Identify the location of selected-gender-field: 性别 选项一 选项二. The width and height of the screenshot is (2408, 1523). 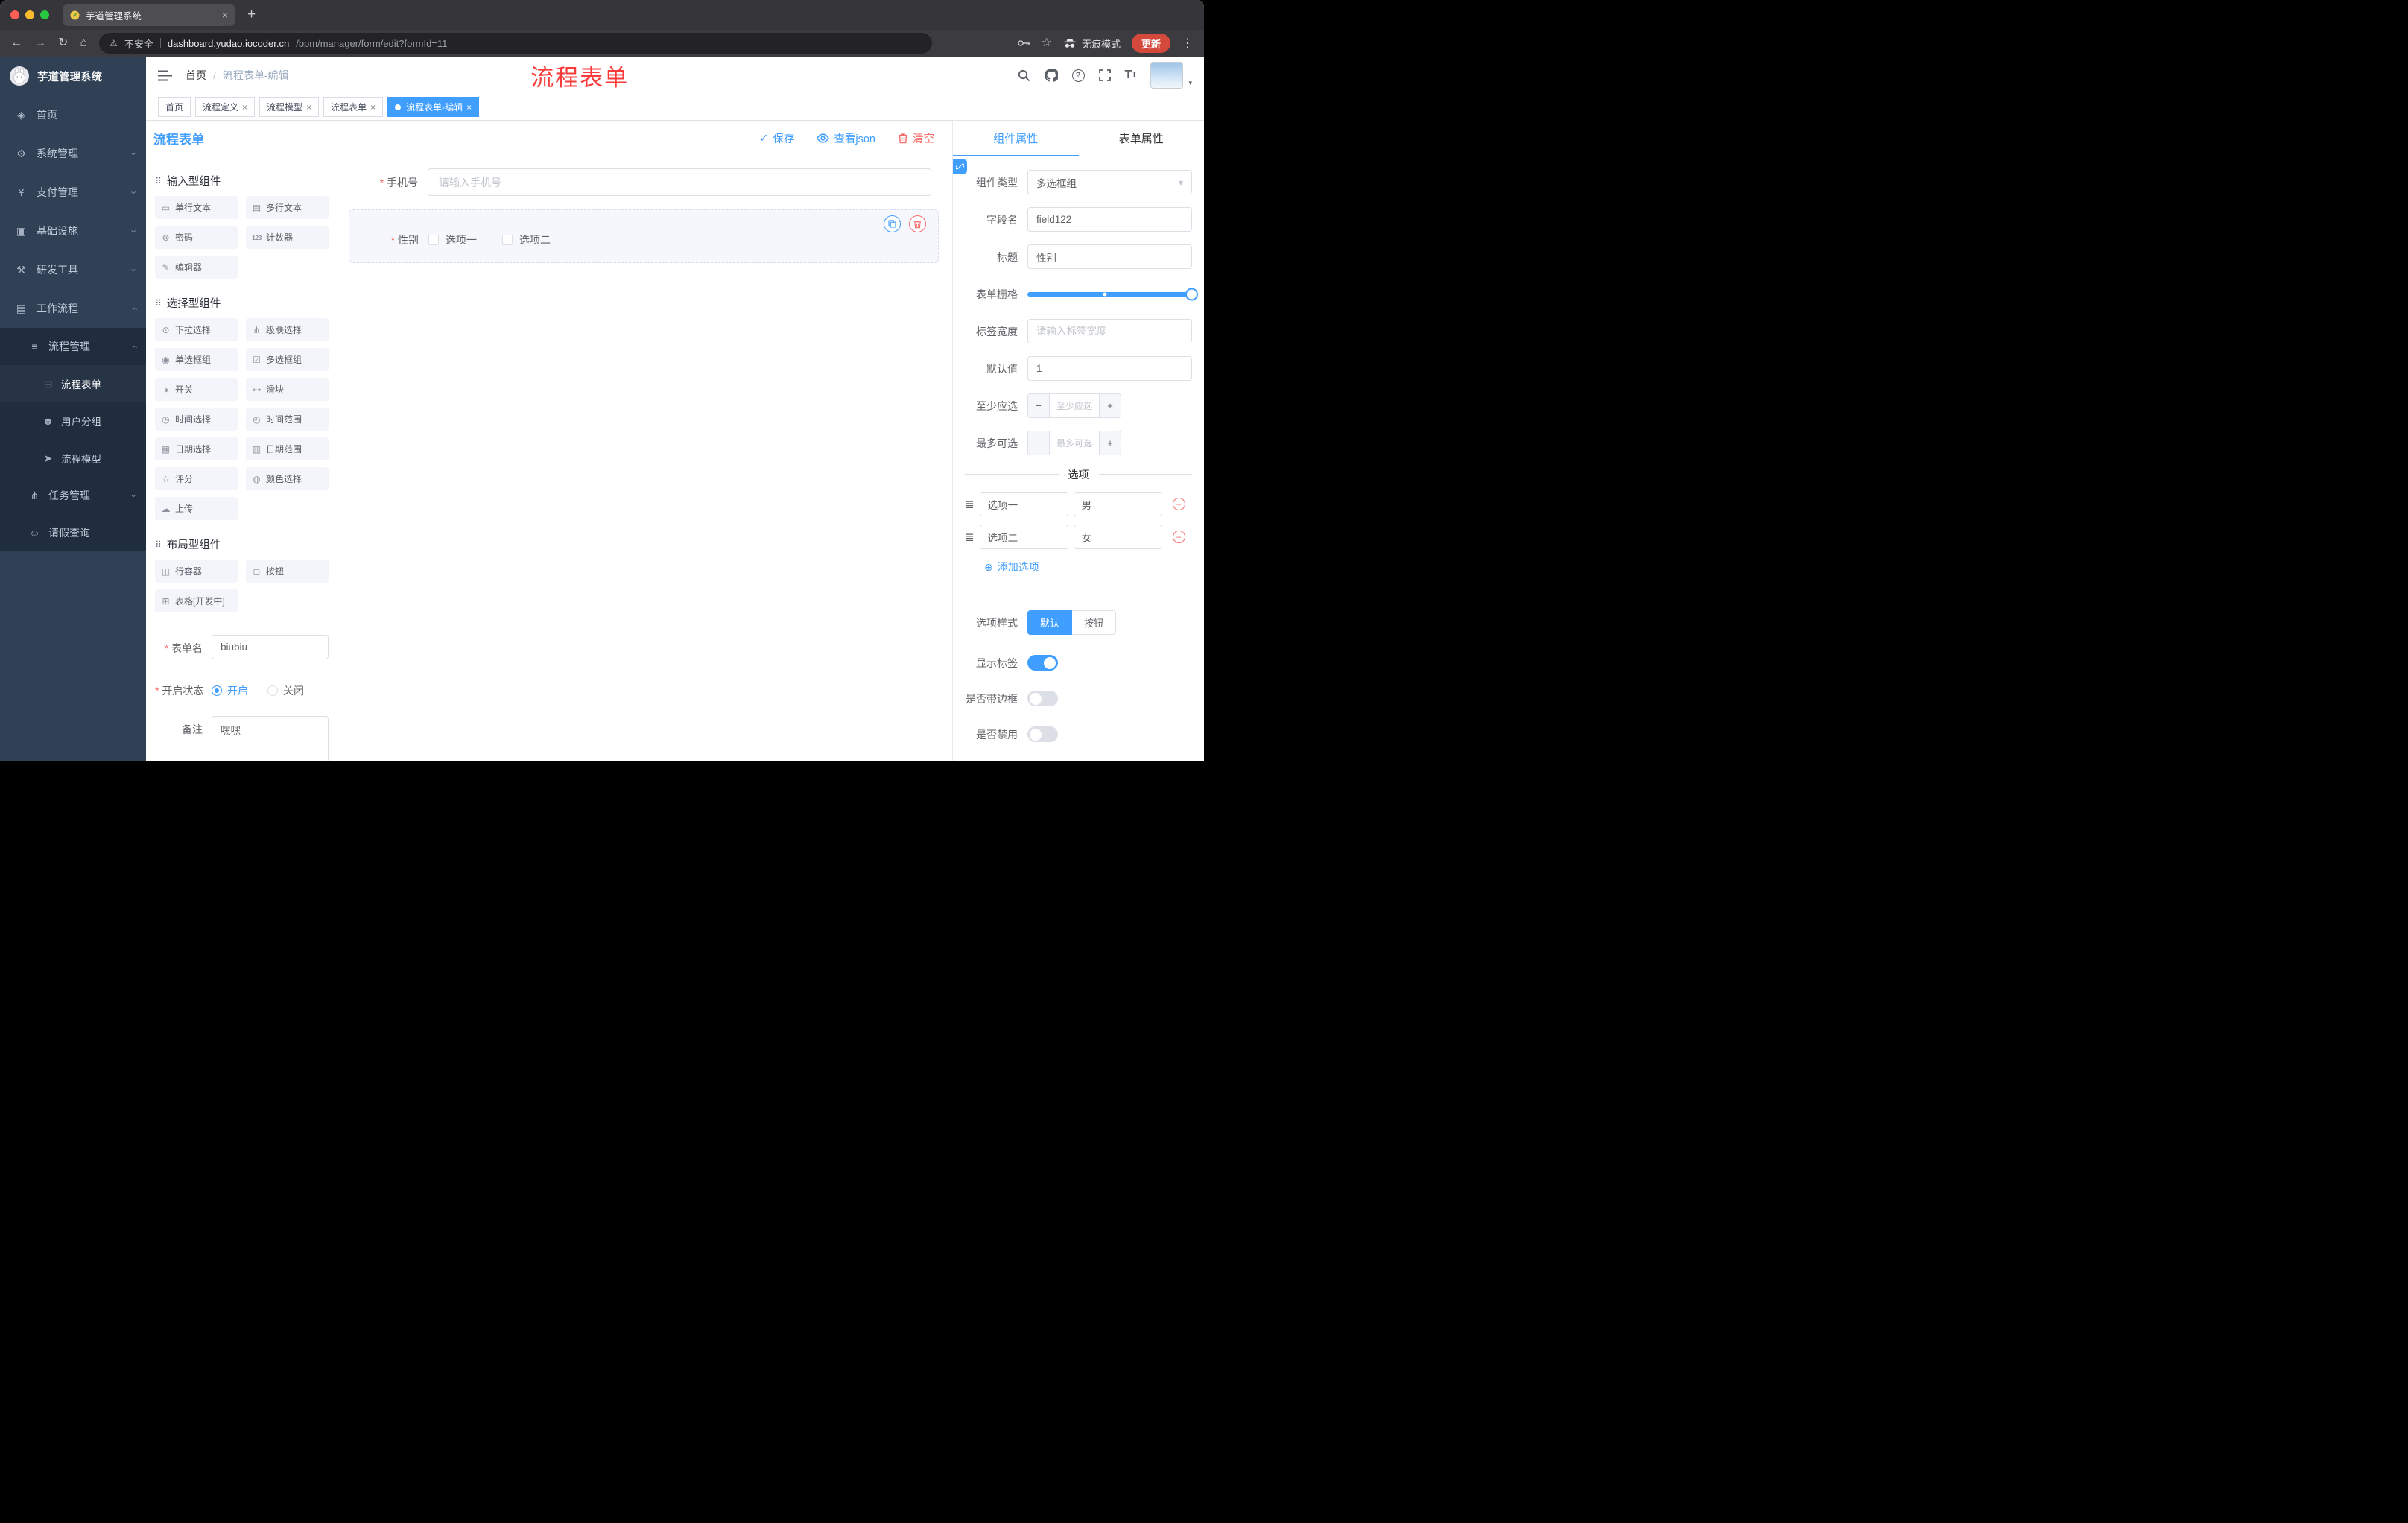
(644, 236).